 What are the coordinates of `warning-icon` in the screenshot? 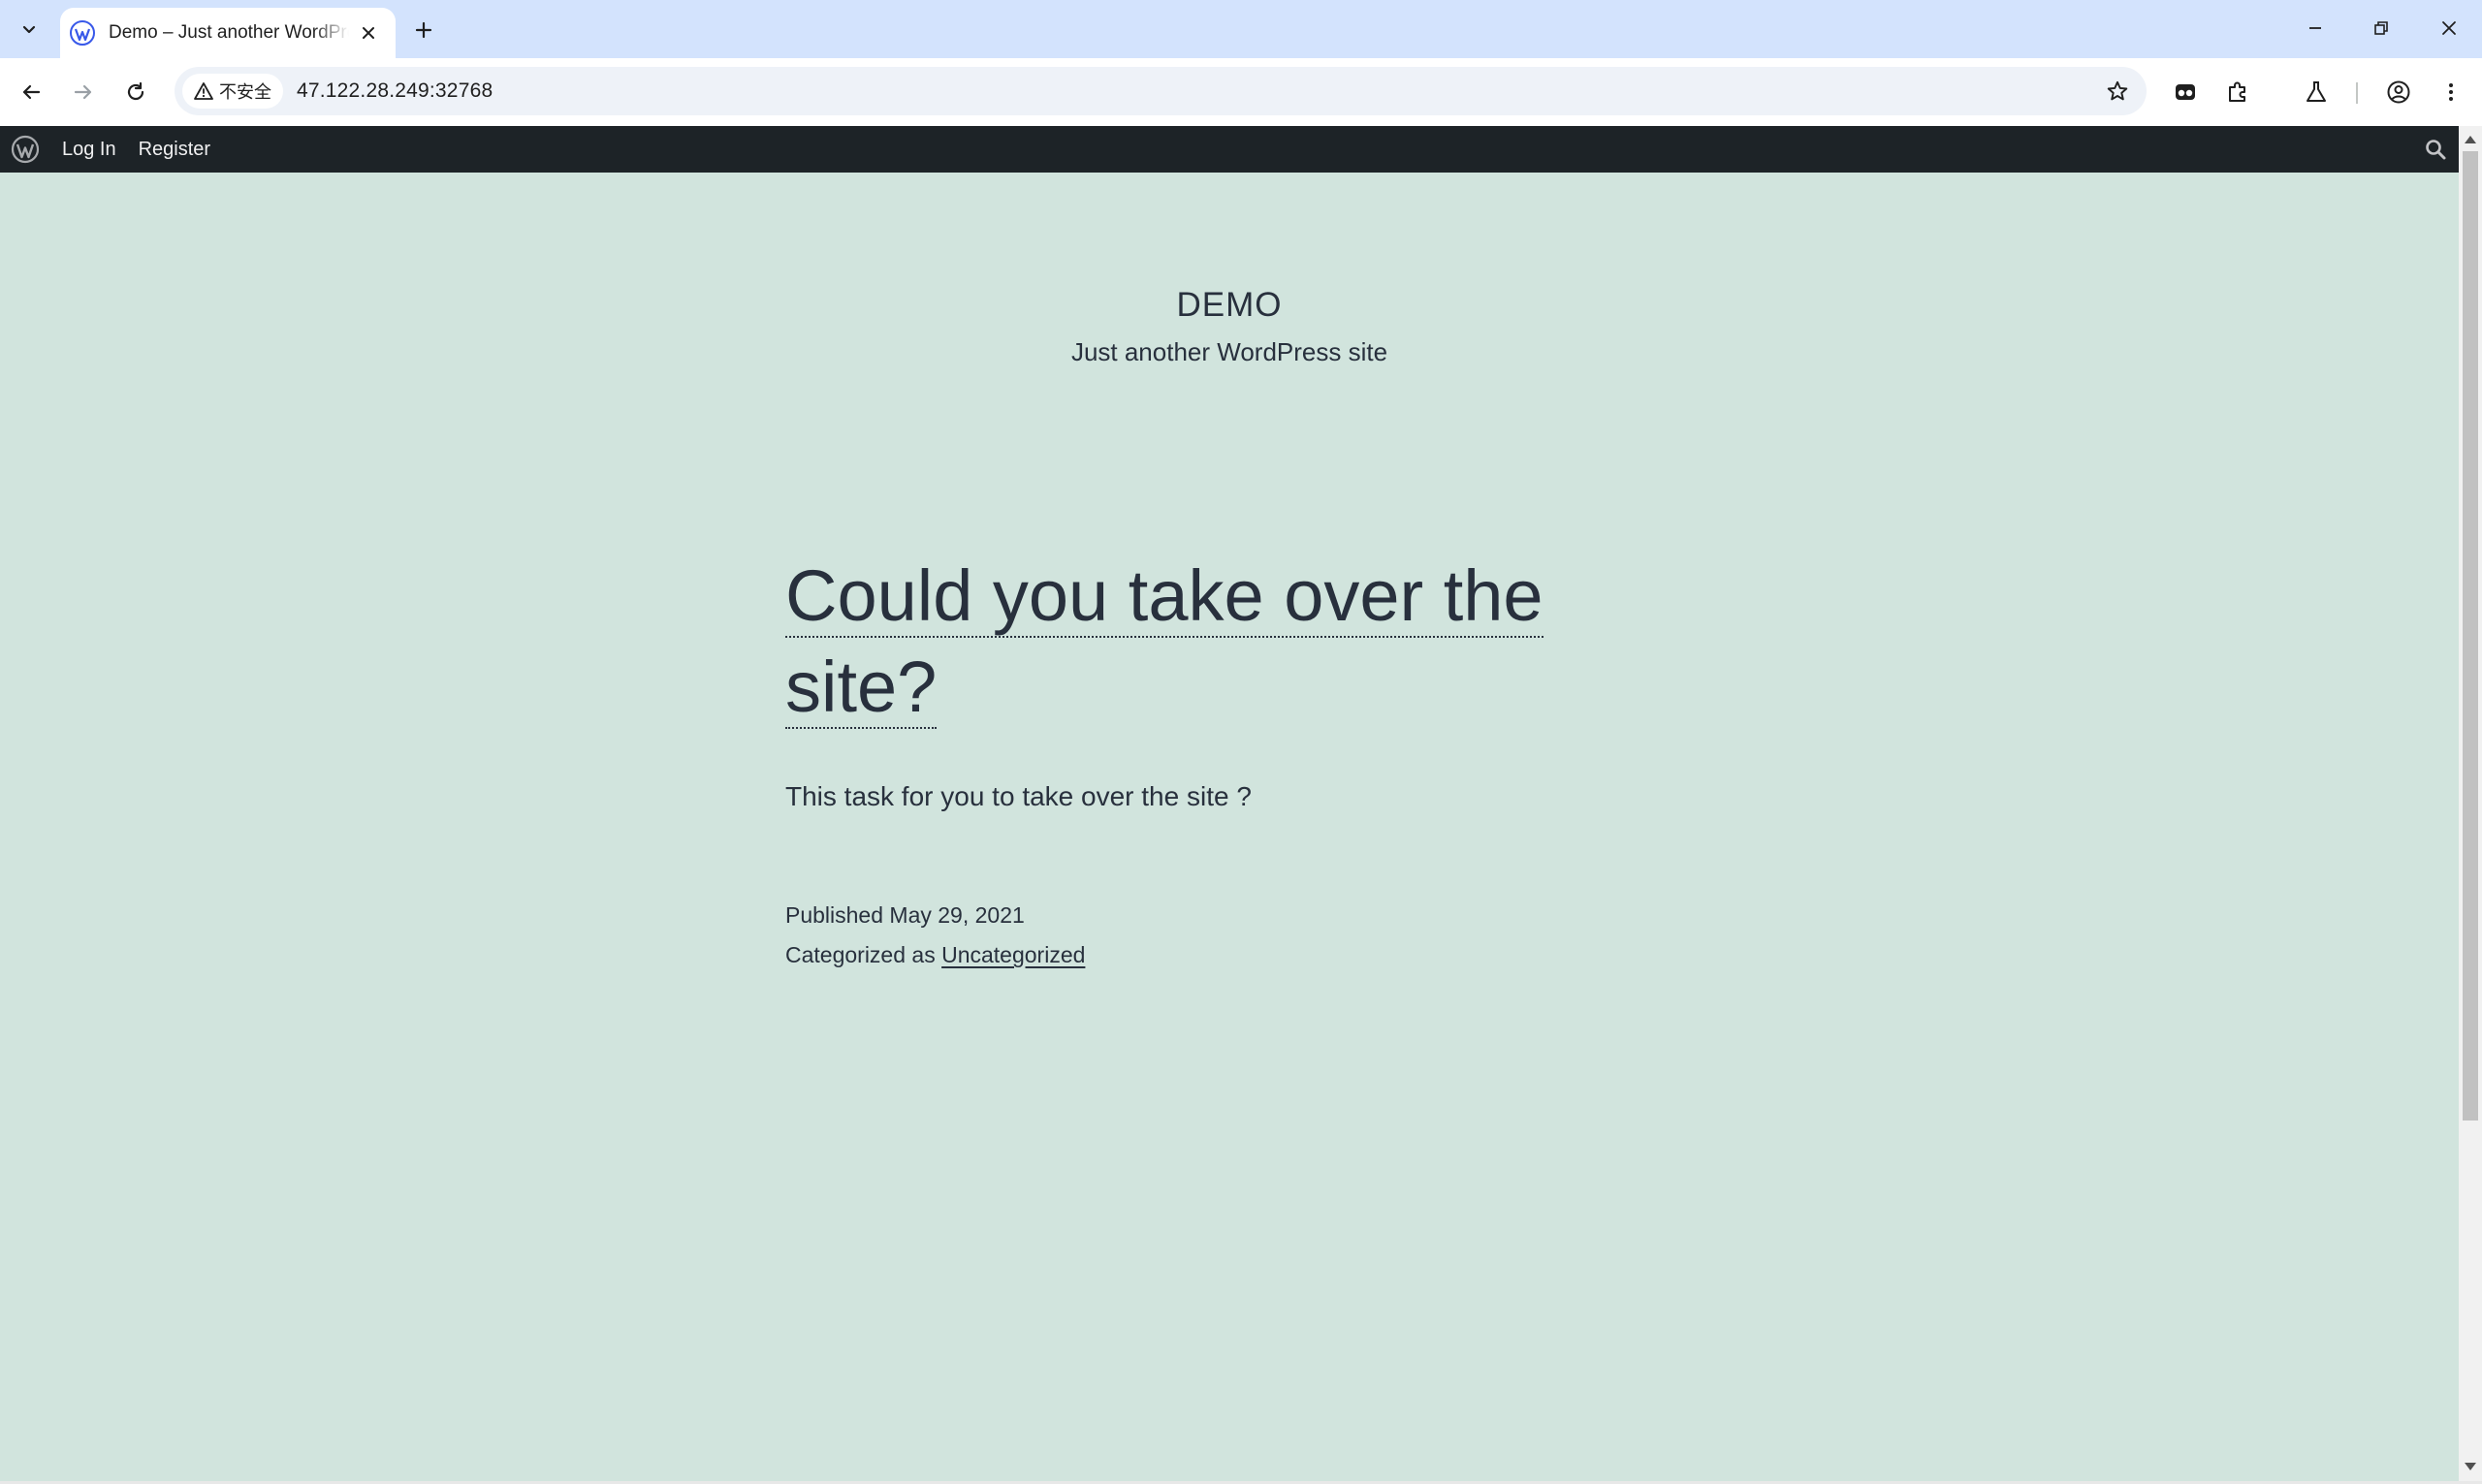 It's located at (203, 91).